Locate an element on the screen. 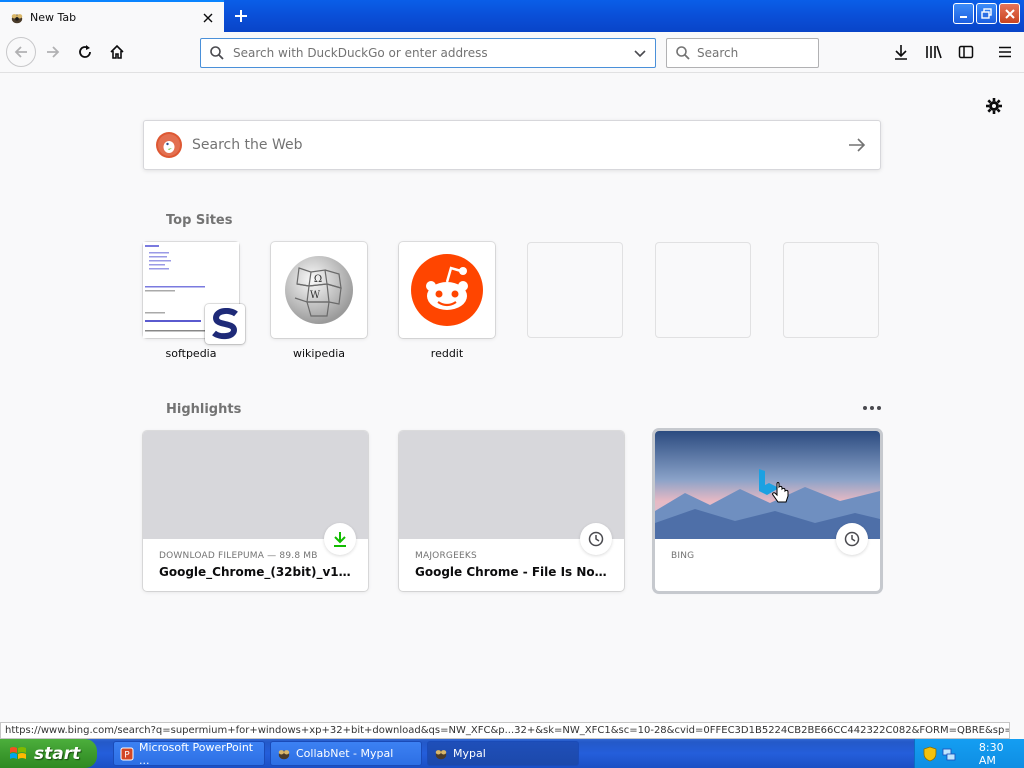 The image size is (1024, 768). system-tray: 8:30 AM is located at coordinates (969, 753).